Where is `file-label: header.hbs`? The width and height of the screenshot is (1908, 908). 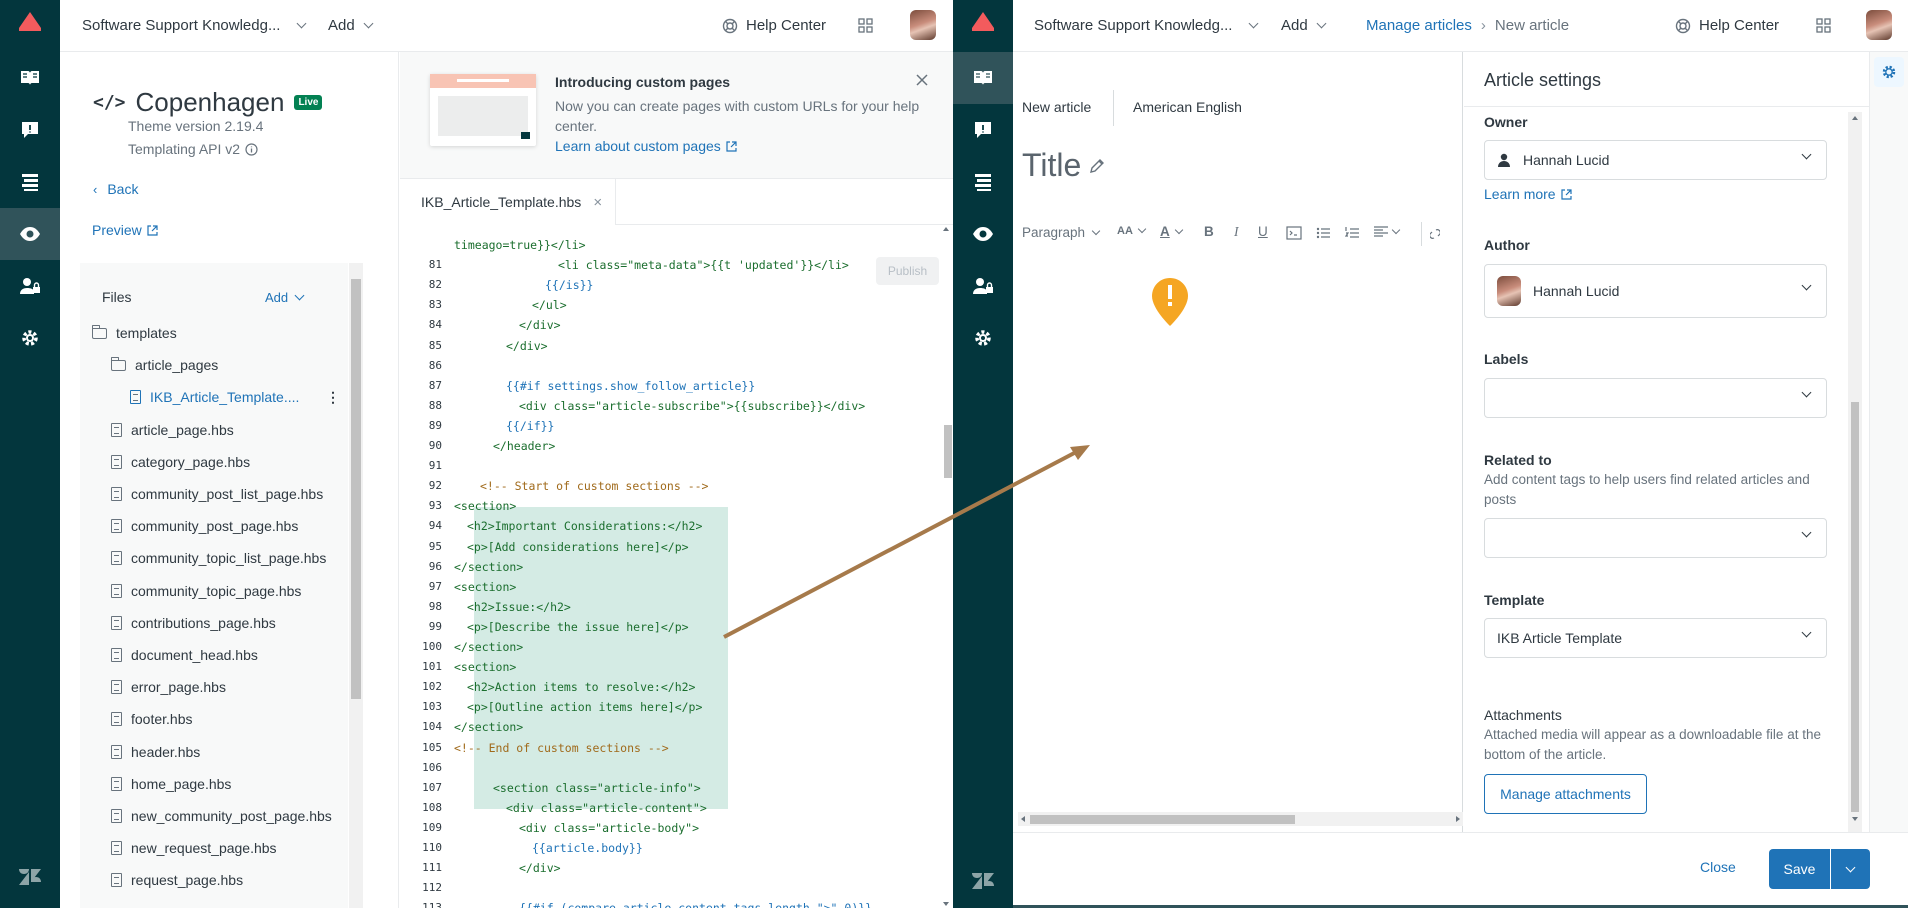
file-label: header.hbs is located at coordinates (166, 751).